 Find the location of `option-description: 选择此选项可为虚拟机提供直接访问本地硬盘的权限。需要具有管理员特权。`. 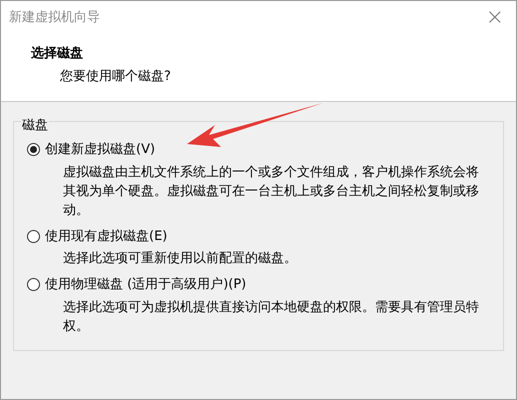

option-description: 选择此选项可为虚拟机提供直接访问本地硬盘的权限。需要具有管理员特权。 is located at coordinates (271, 317).